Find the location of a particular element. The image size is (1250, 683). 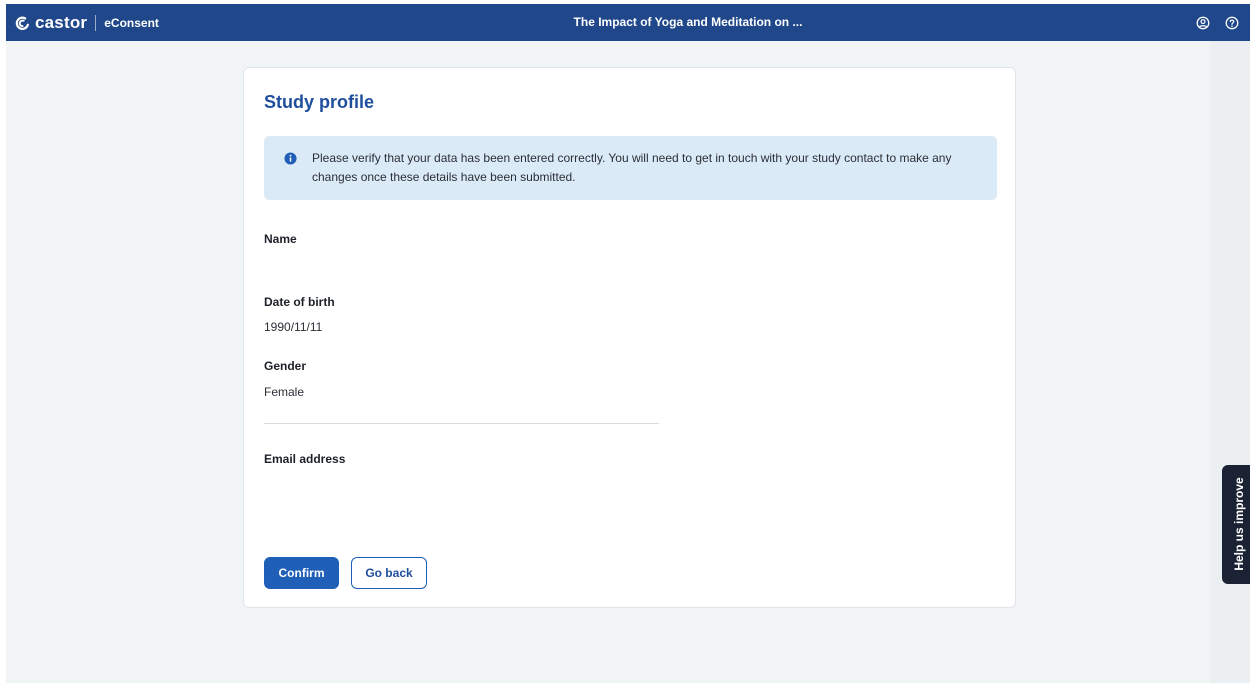

product-name: eConsent is located at coordinates (131, 22).